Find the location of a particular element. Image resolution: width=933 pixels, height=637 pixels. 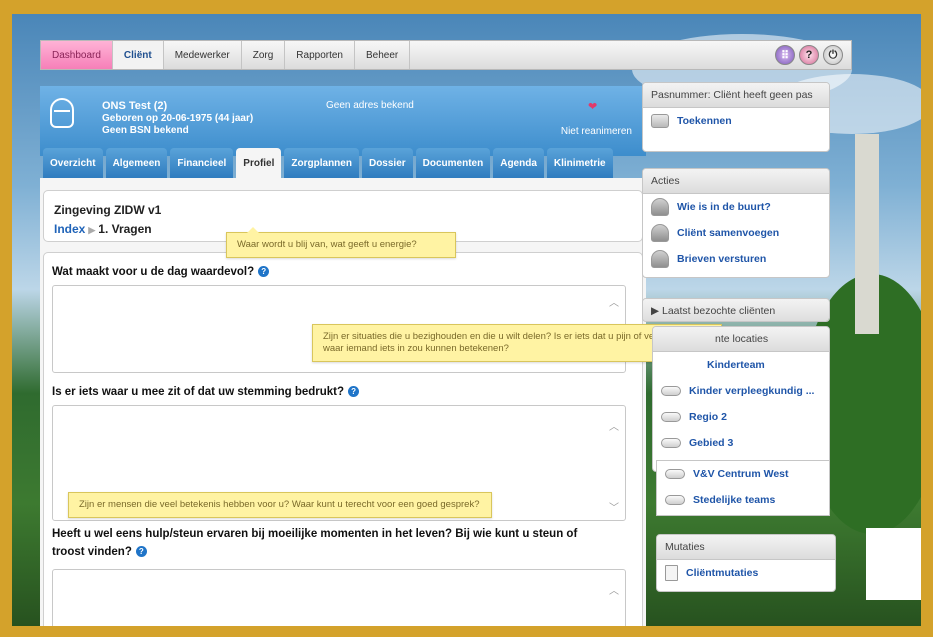

tab-agenda: Agenda is located at coordinates (518, 163).